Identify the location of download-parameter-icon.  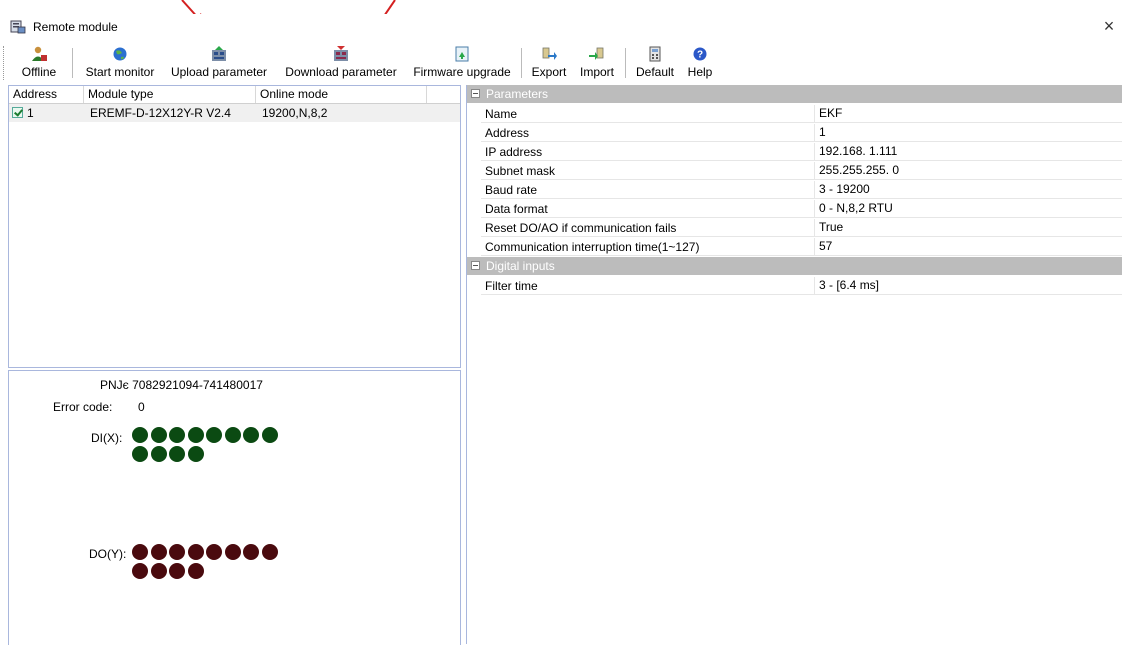
(341, 53).